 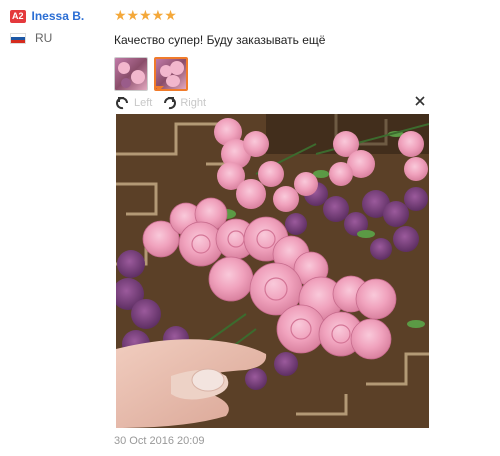 I want to click on reviewer-header: A2 Inessa B., so click(x=60, y=16).